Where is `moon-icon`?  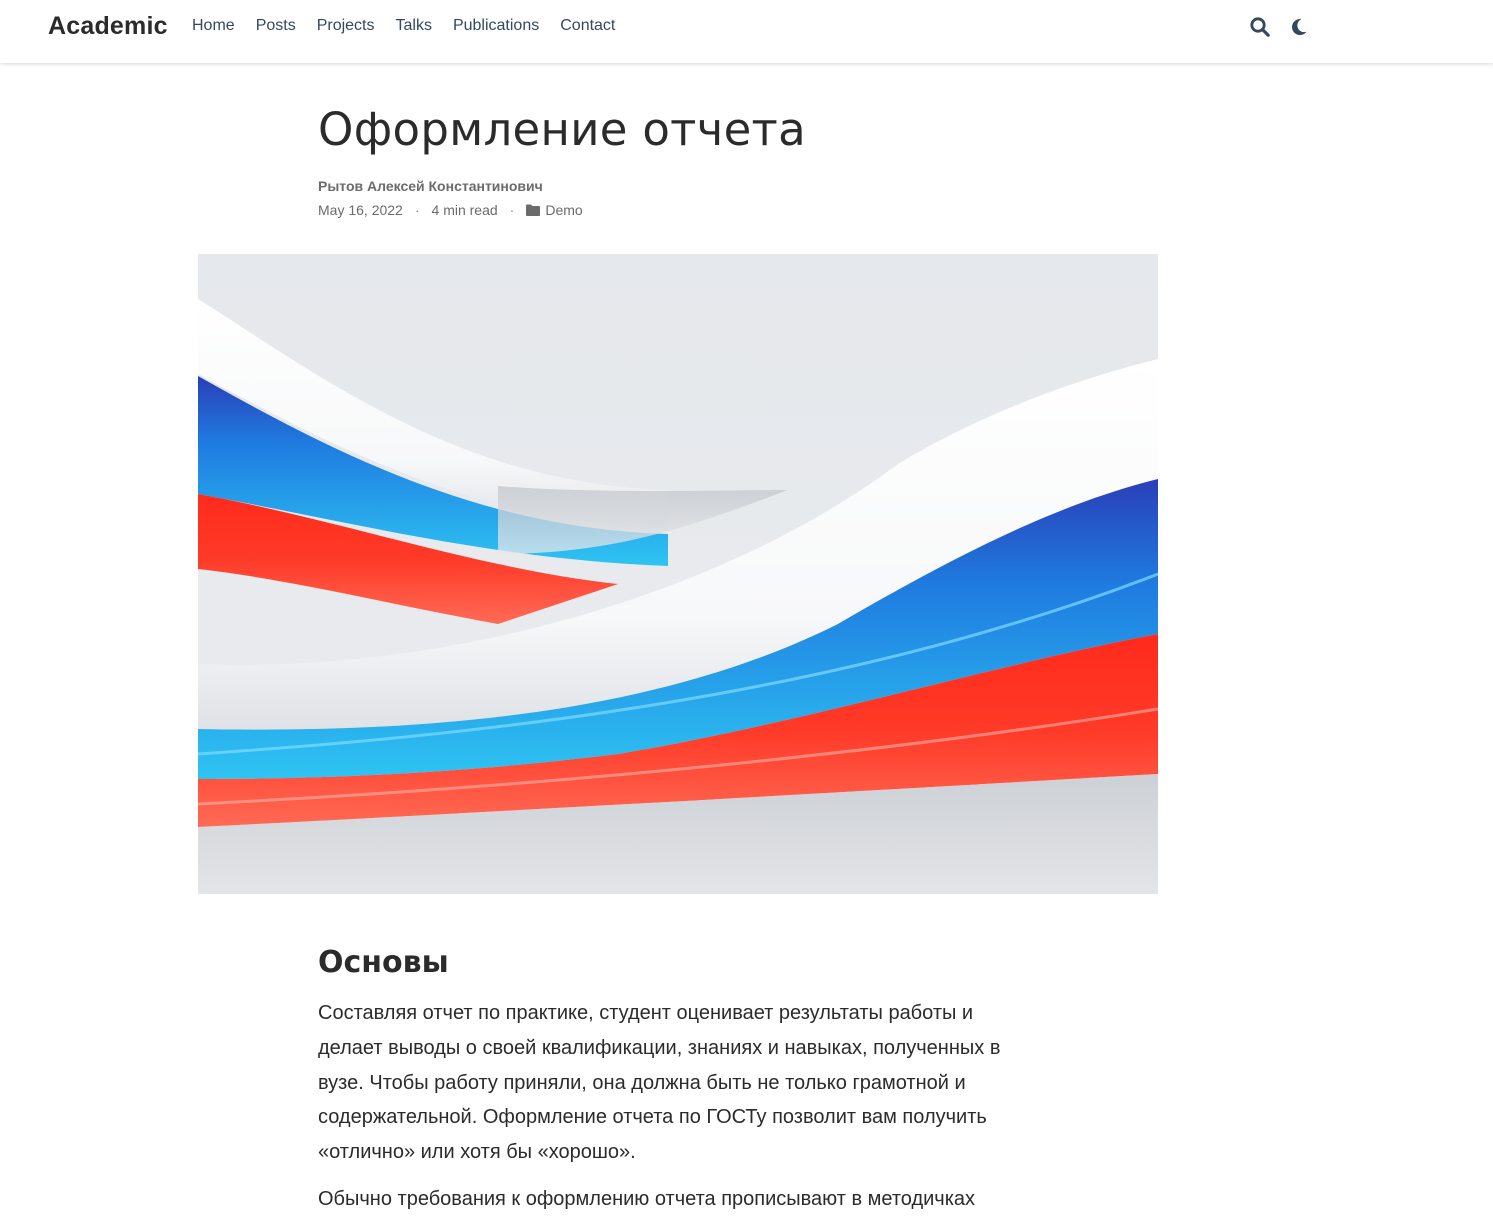 moon-icon is located at coordinates (1299, 27).